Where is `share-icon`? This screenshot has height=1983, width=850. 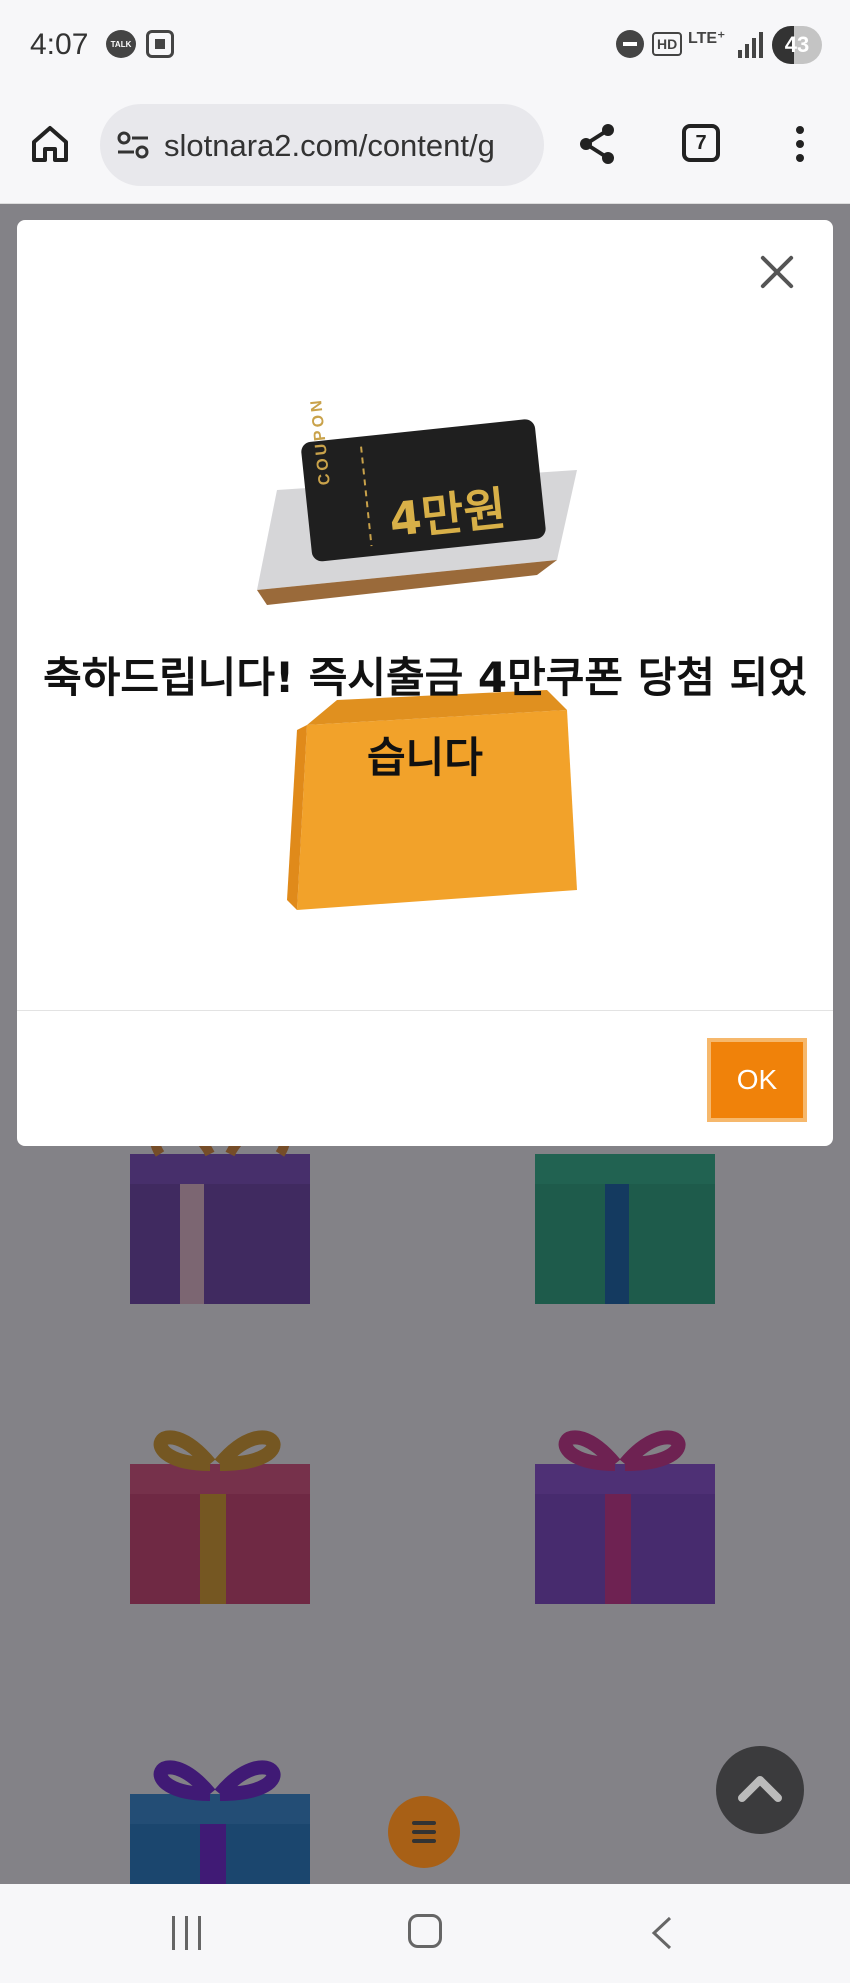 share-icon is located at coordinates (597, 144).